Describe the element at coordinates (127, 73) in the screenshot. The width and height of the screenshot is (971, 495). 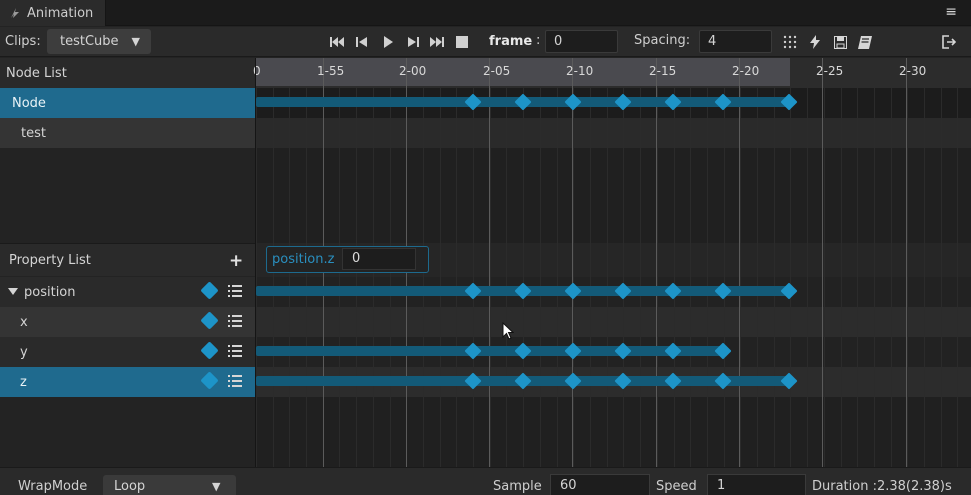
I see `node-list-header: Node List` at that location.